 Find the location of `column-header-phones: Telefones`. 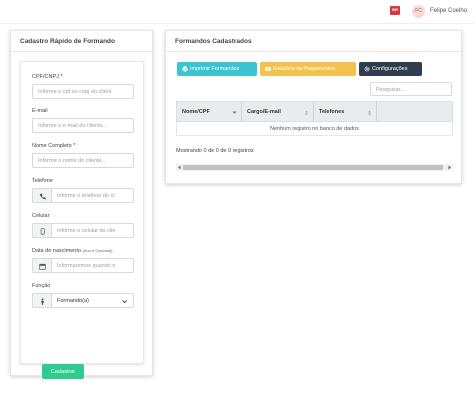

column-header-phones: Telefones is located at coordinates (345, 111).